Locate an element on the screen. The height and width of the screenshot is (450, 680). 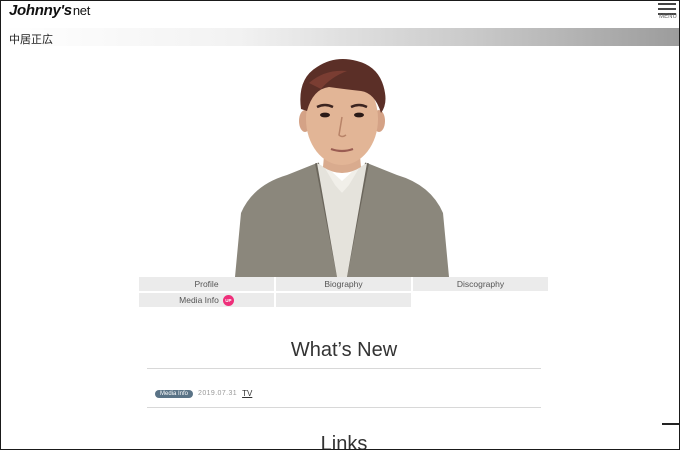
nav-discography-label: Discography is located at coordinates (480, 284).